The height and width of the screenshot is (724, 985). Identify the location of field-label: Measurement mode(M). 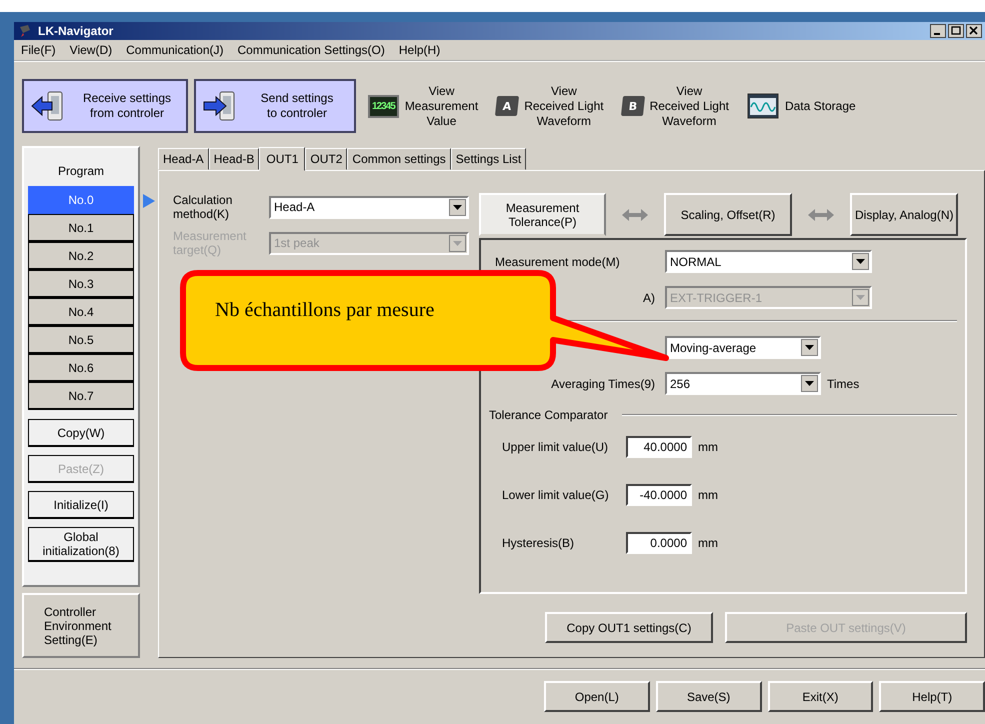
(558, 261).